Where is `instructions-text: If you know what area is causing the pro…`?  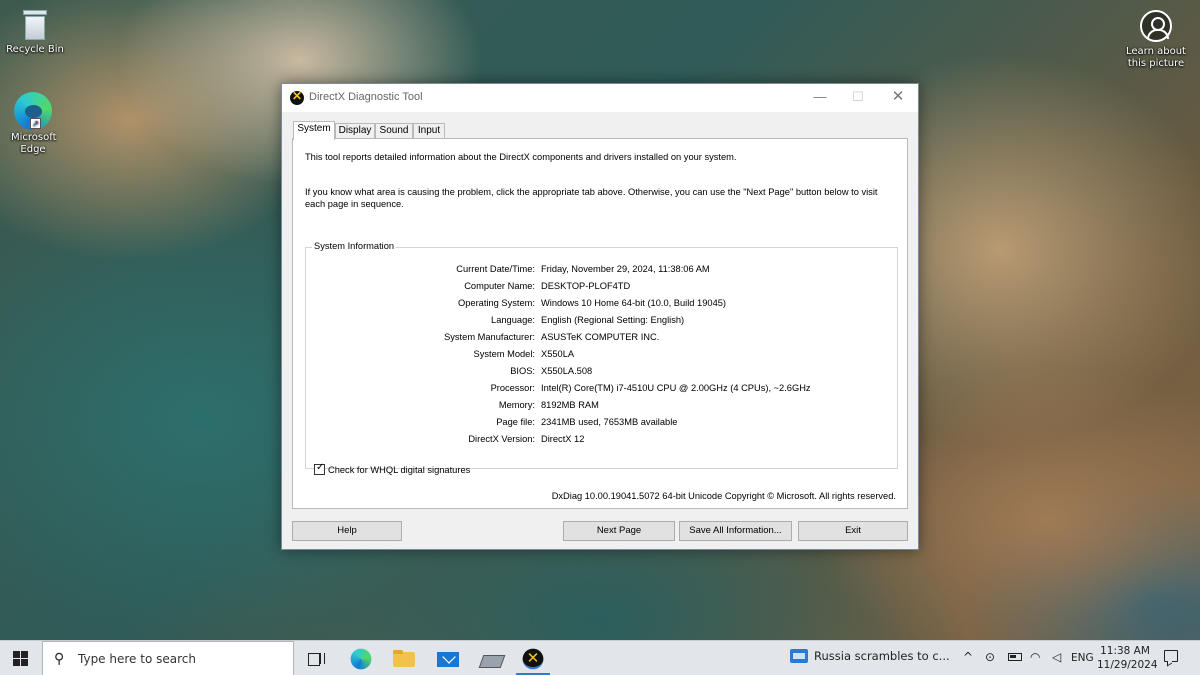
instructions-text: If you know what area is causing the pro… is located at coordinates (591, 198).